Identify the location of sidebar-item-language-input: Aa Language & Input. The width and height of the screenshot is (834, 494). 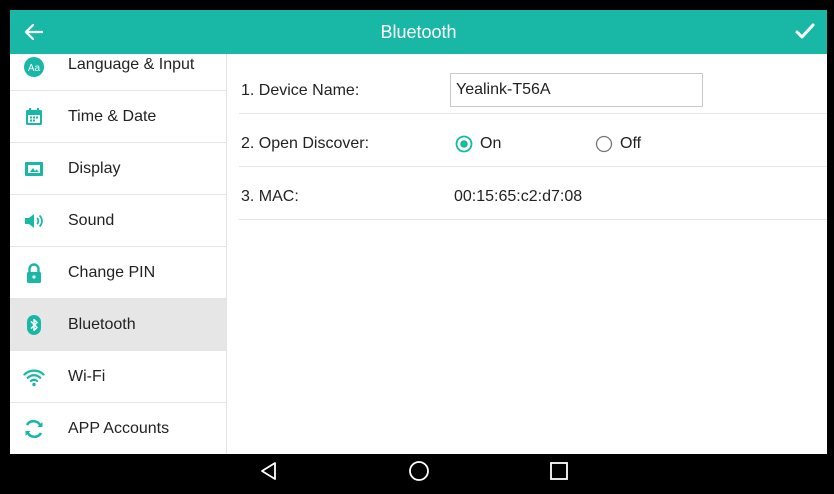
(118, 72).